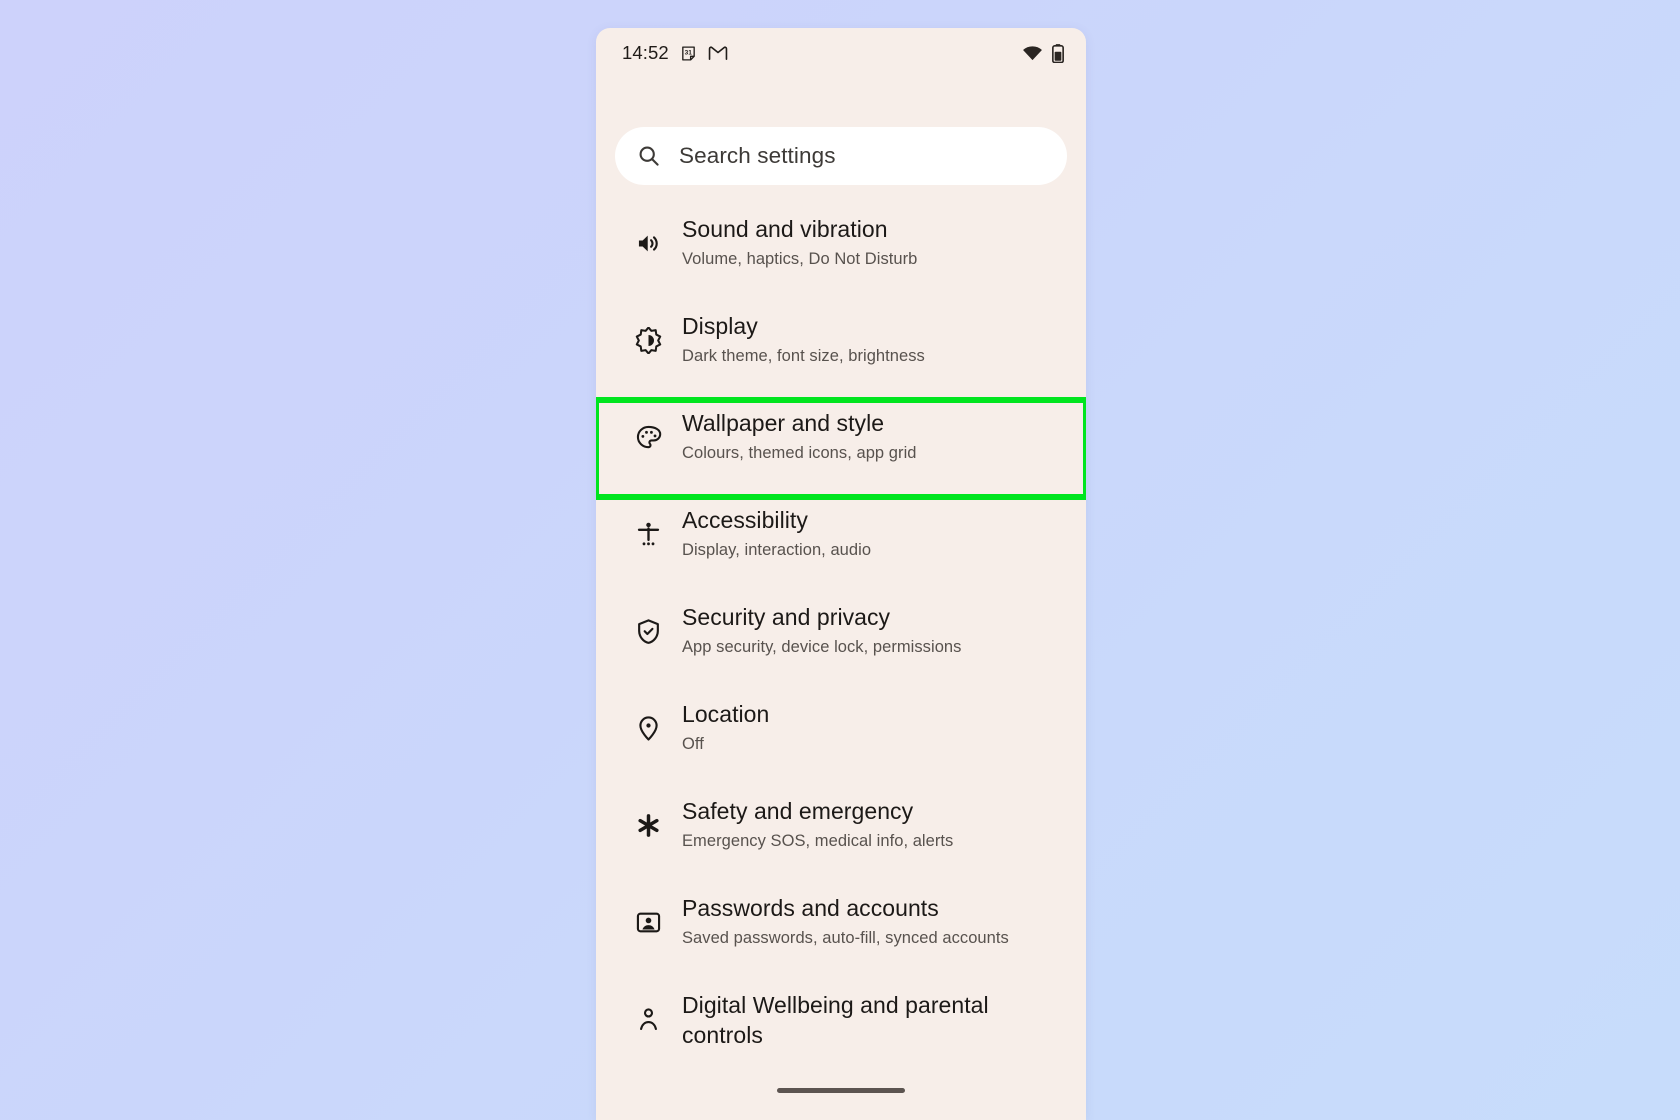  I want to click on settings-row-title: Location, so click(726, 714).